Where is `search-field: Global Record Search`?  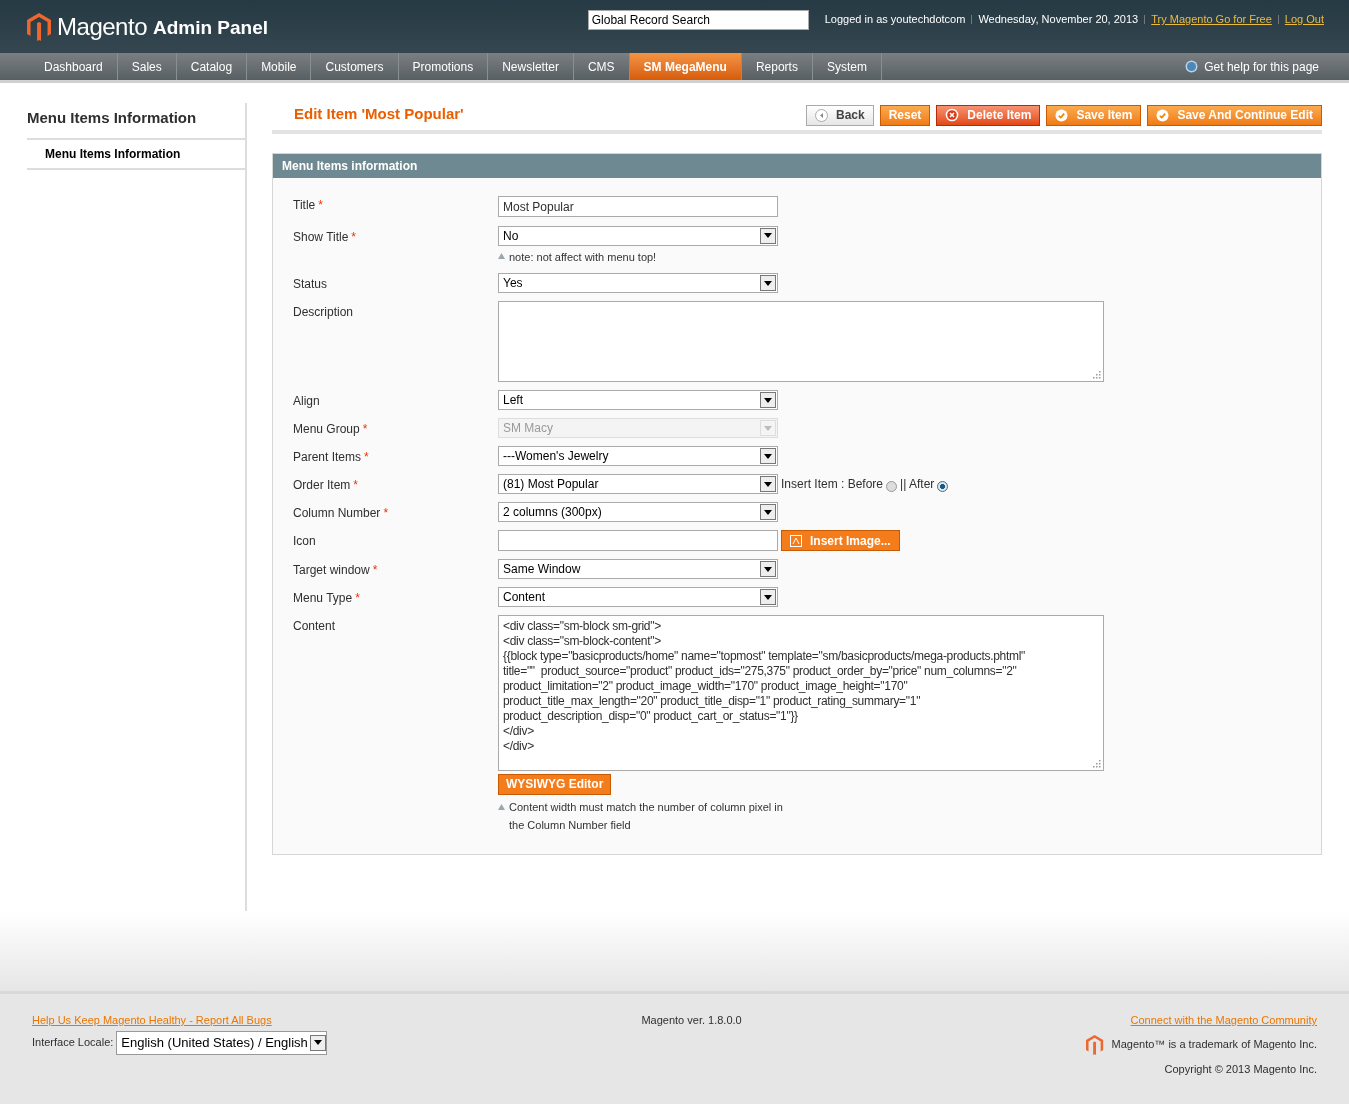 search-field: Global Record Search is located at coordinates (698, 19).